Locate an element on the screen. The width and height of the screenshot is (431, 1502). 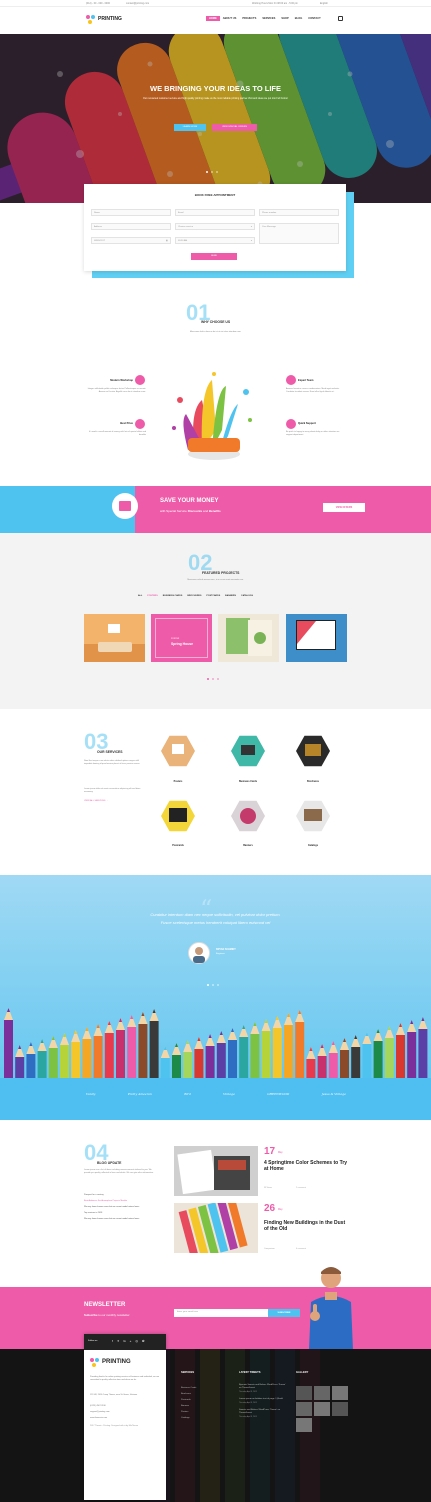
services-title: OUR SERVICES is located at coordinates (110, 752).